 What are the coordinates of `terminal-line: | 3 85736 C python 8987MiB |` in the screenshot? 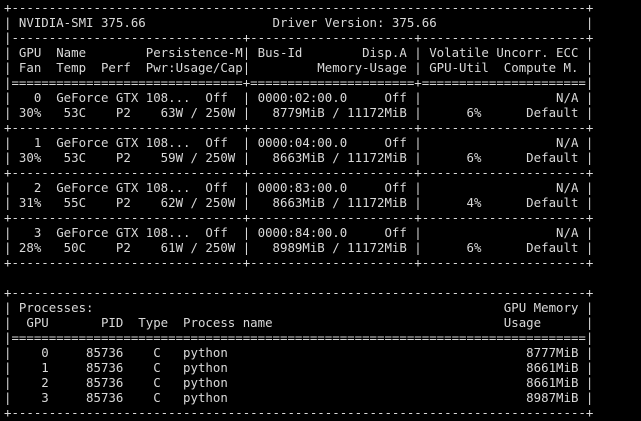 It's located at (299, 397).